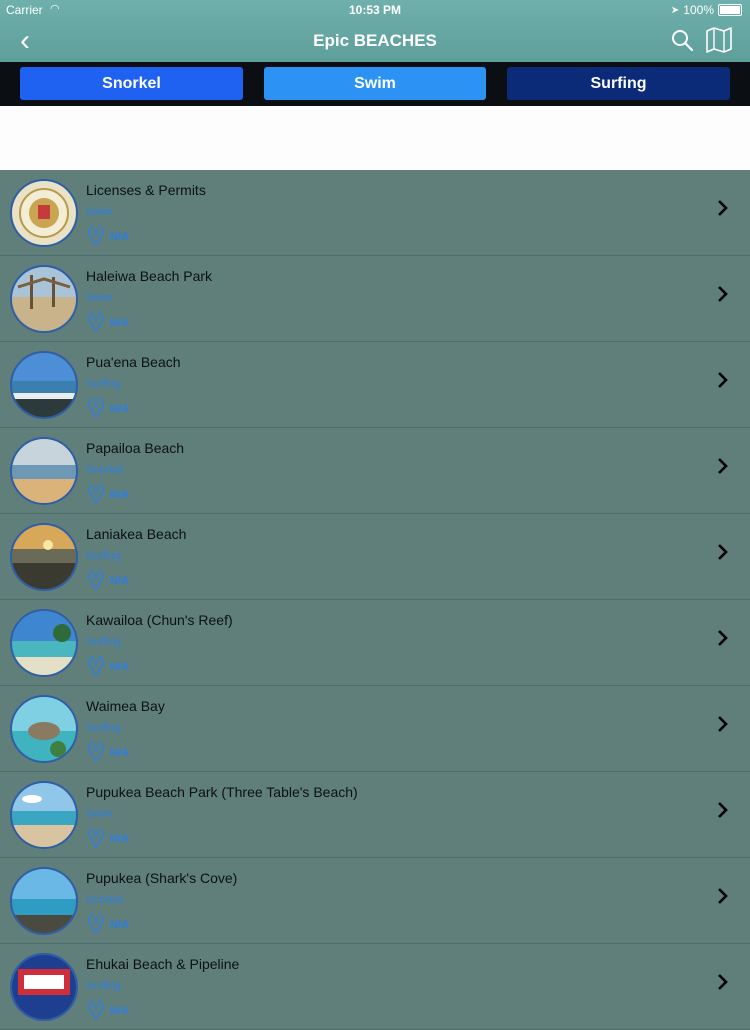  What do you see at coordinates (375, 385) in the screenshot?
I see `list-item: Pua'ena Beach Surfing N/A` at bounding box center [375, 385].